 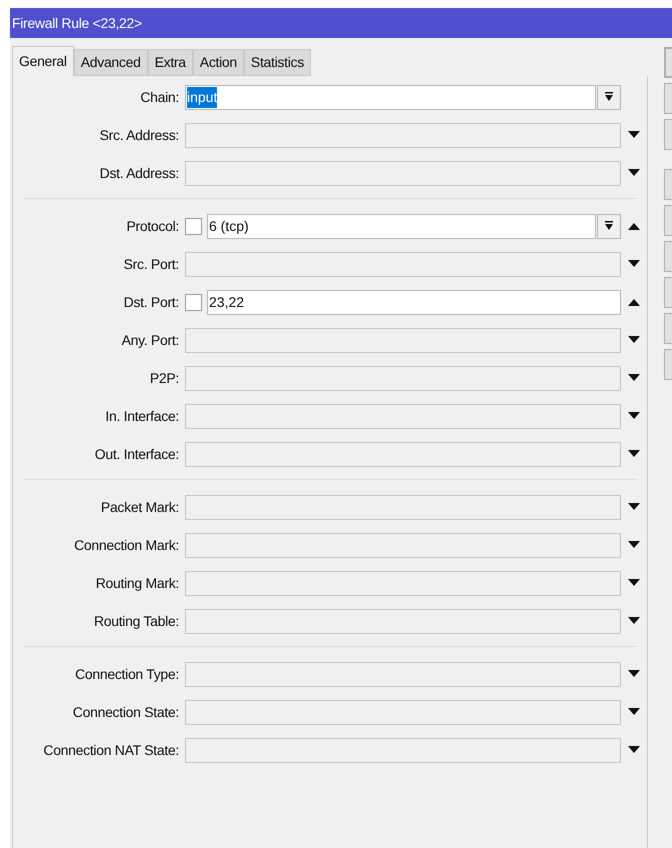 I want to click on field-label: In. Interface:, so click(x=142, y=416).